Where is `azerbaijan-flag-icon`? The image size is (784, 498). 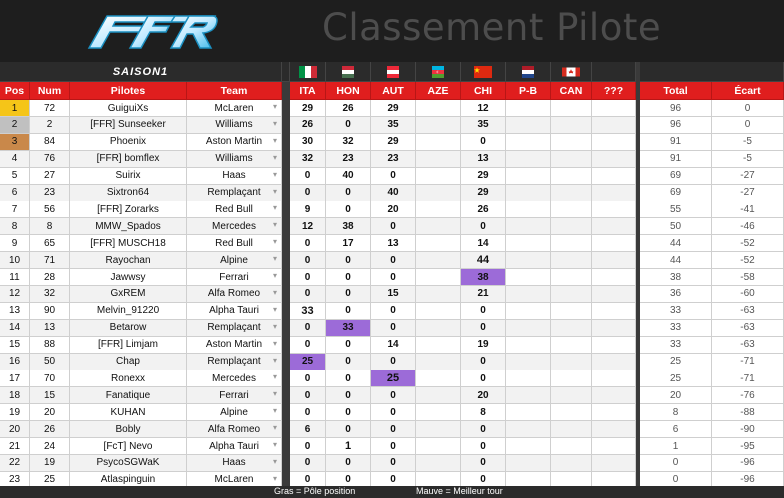 azerbaijan-flag-icon is located at coordinates (438, 71).